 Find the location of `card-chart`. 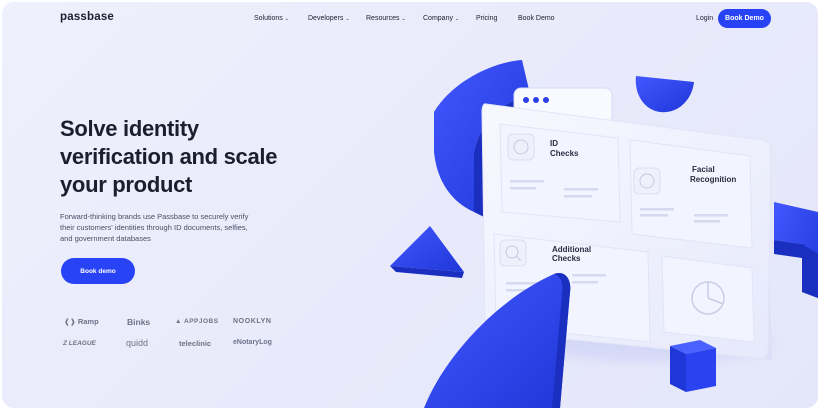

card-chart is located at coordinates (708, 299).